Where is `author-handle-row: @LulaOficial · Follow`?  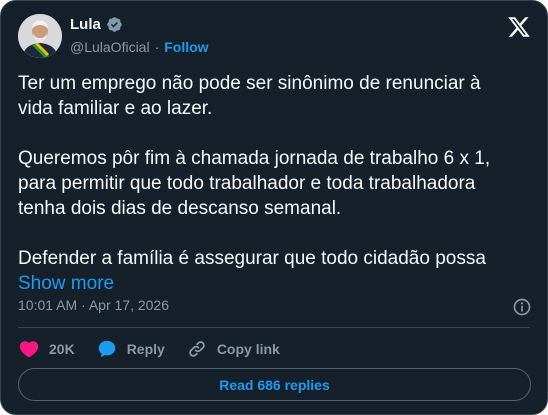 author-handle-row: @LulaOficial · Follow is located at coordinates (139, 47).